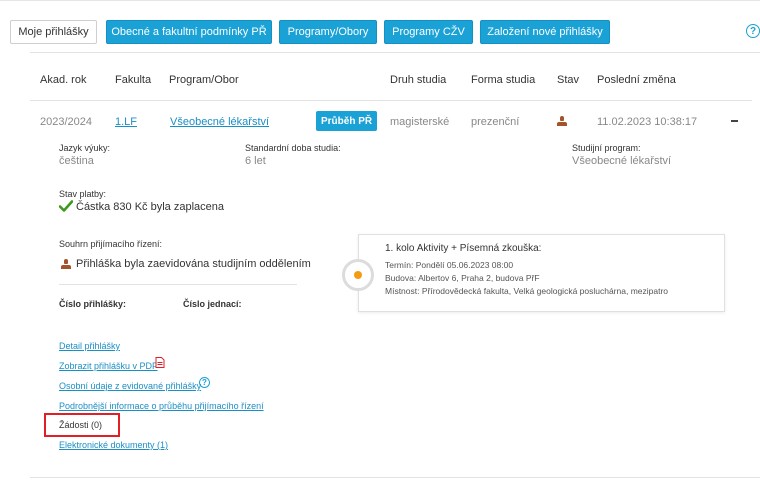 The width and height of the screenshot is (760, 484). I want to click on tab-new-application: Založení nové přihlášky, so click(545, 32).